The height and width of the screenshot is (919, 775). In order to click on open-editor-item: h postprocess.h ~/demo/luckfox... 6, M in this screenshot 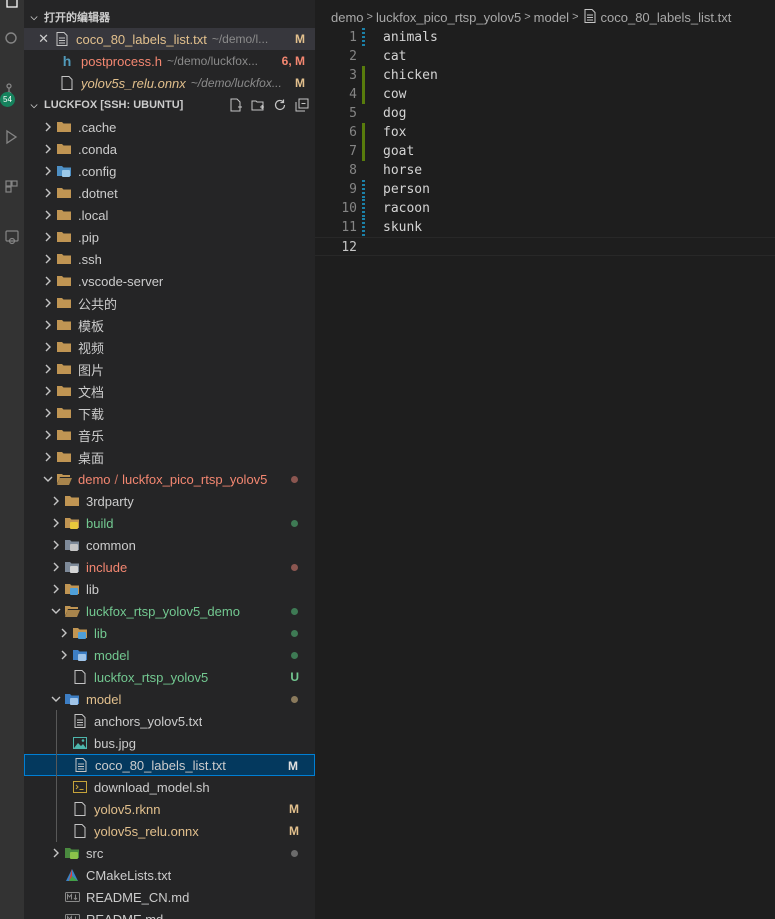, I will do `click(169, 61)`.